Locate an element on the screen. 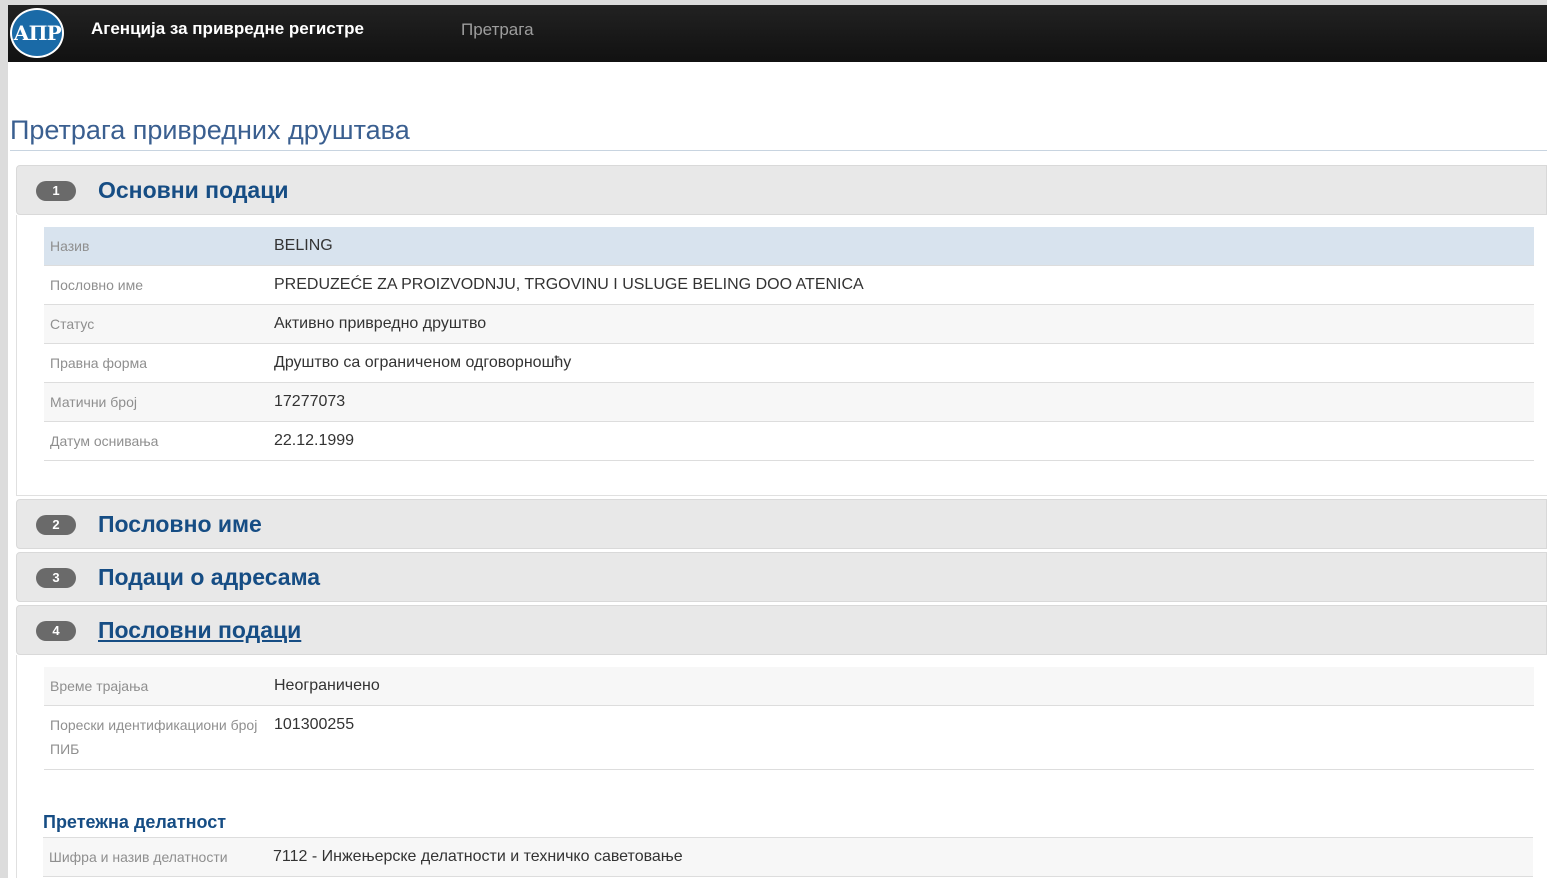 The height and width of the screenshot is (878, 1547). section-addresses-header: 3 Подаци о адресама is located at coordinates (781, 577).